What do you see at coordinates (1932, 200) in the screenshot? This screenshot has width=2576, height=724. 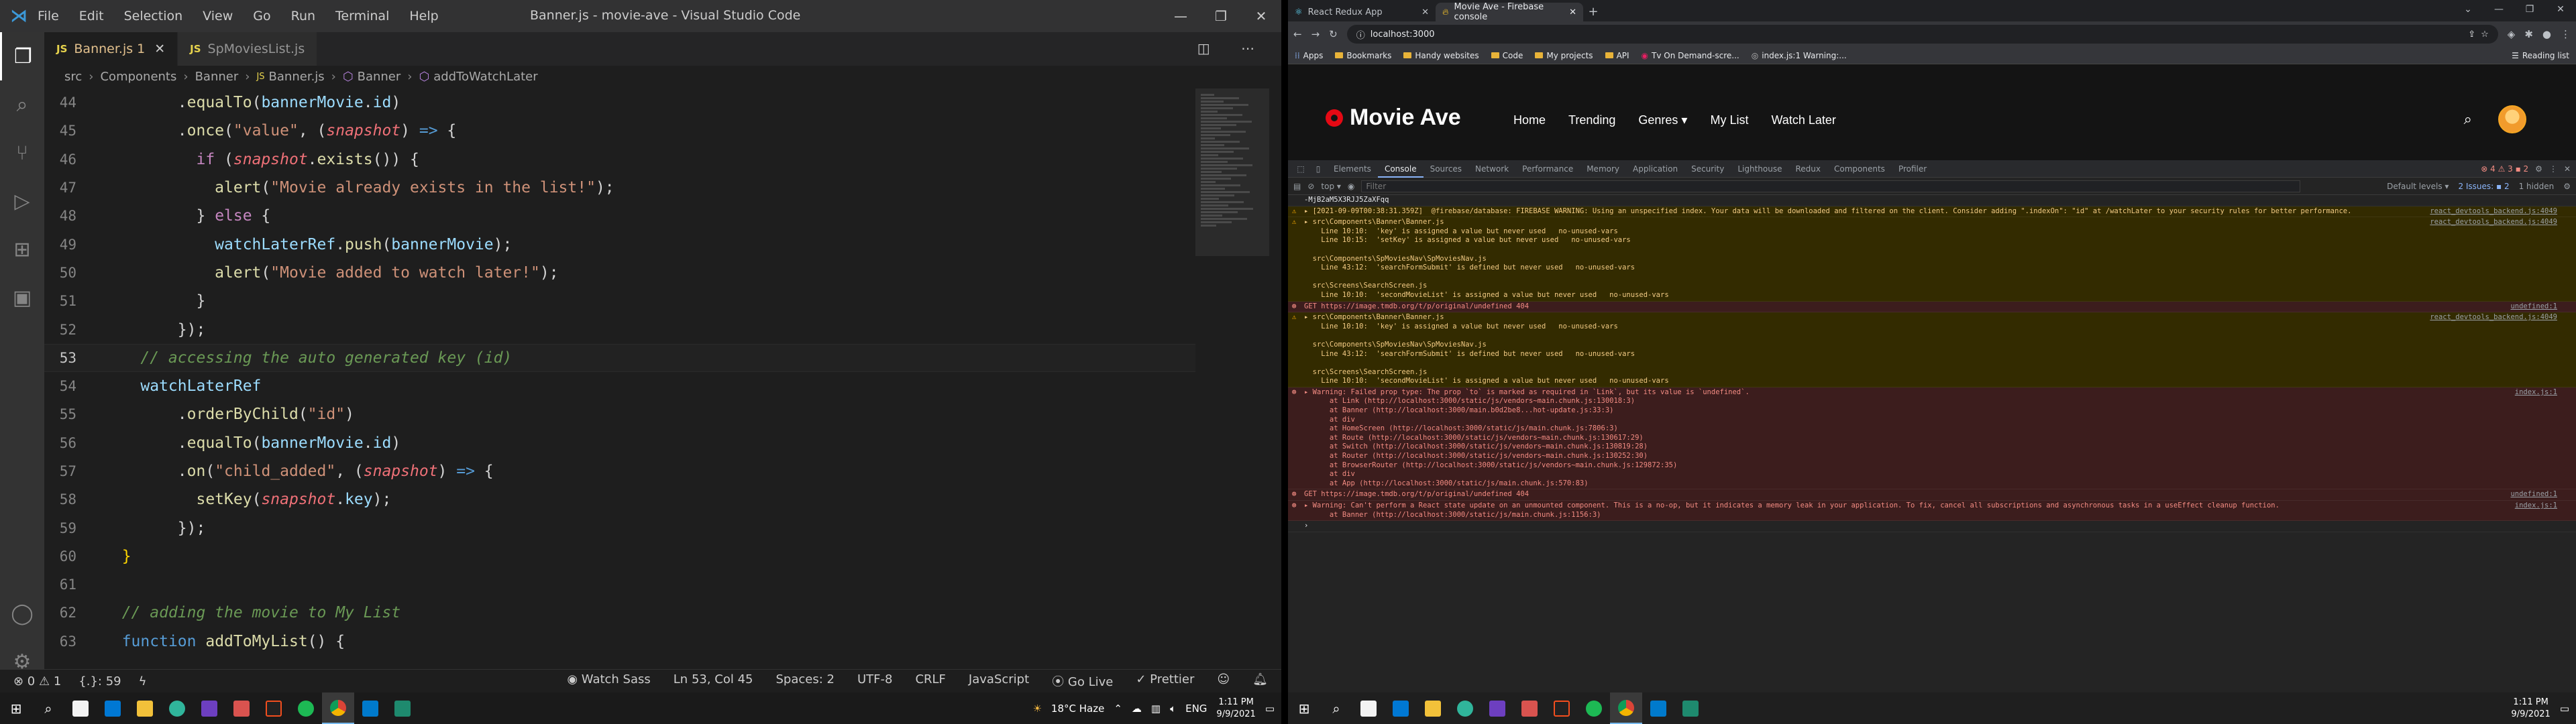 I see `console-log: -MjB2aM5X3RJJ5ZaXFqq` at bounding box center [1932, 200].